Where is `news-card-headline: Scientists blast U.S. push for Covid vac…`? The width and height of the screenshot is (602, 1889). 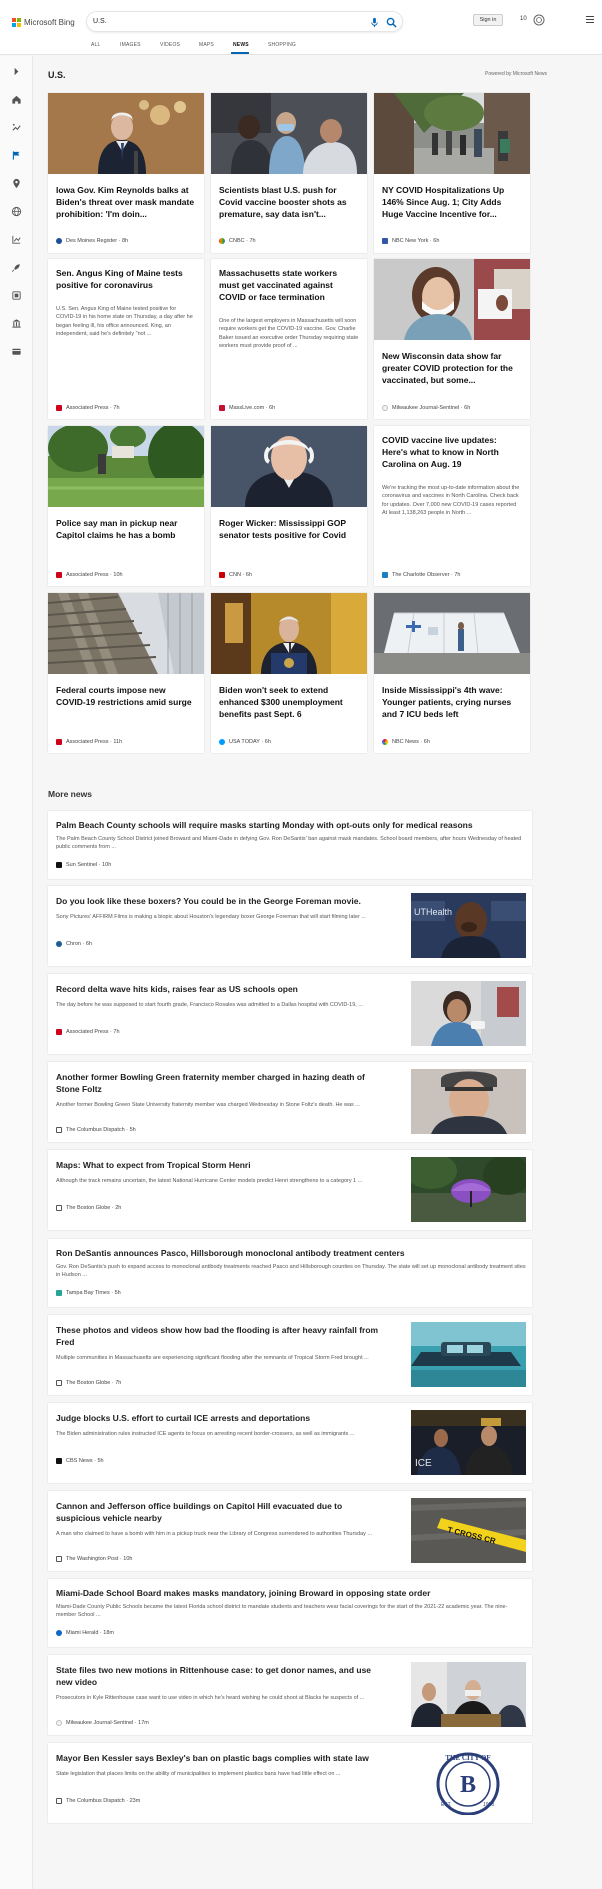
news-card-headline: Scientists blast U.S. push for Covid vac… is located at coordinates (289, 202).